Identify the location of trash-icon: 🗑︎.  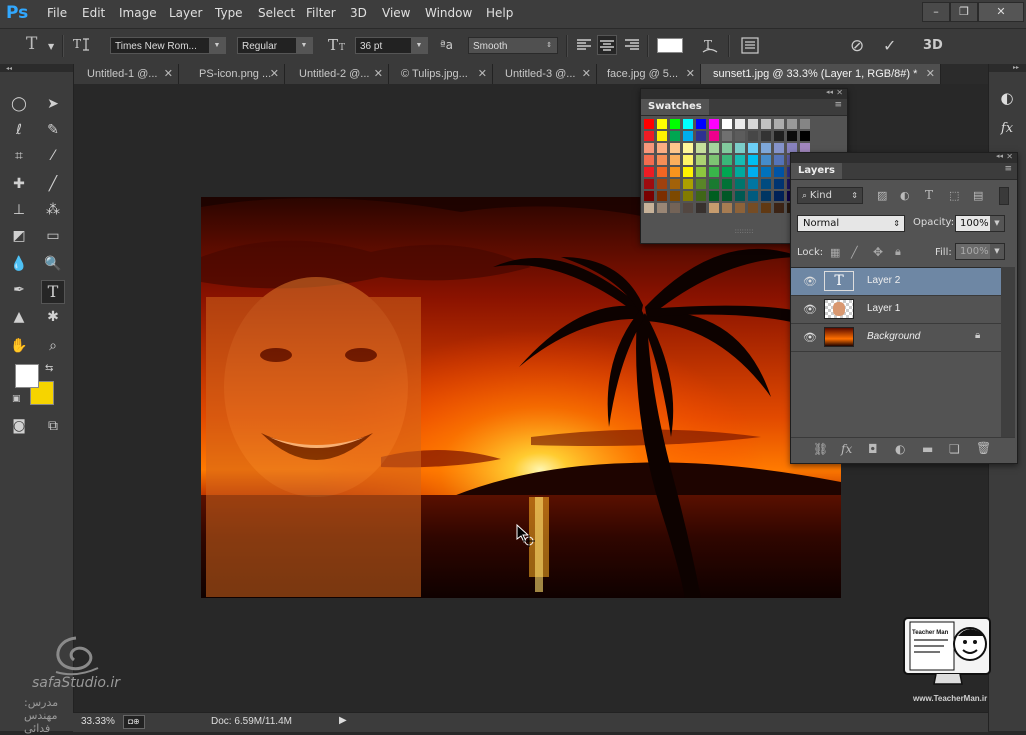
(983, 448).